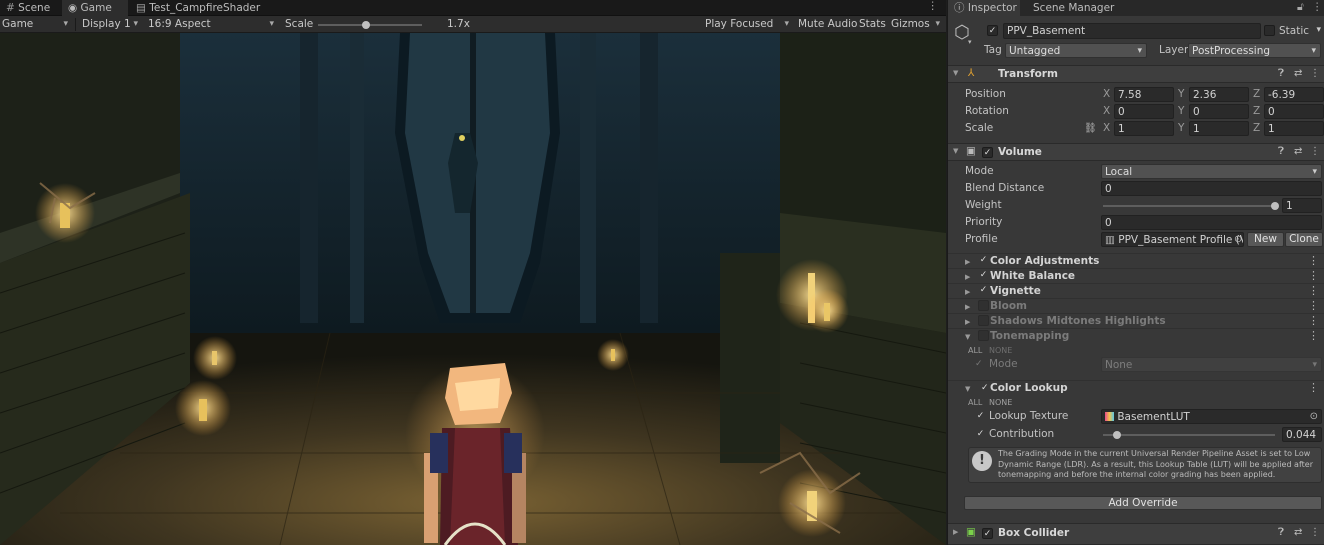 The height and width of the screenshot is (545, 1324). Describe the element at coordinates (1136, 74) in the screenshot. I see `transform-header: ▼ ⅄ Transform ❓︎ ⇄ ⋮` at that location.